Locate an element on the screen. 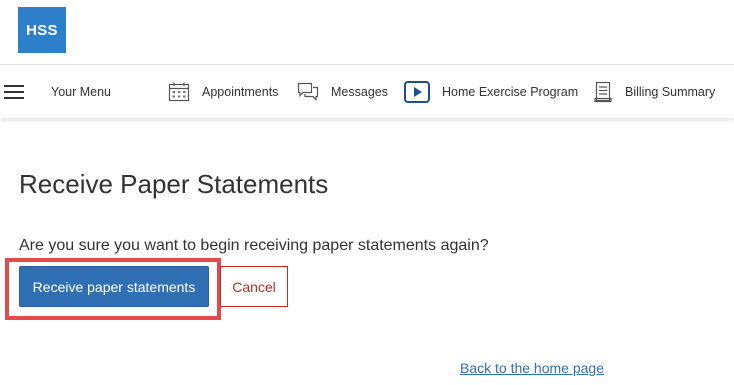 This screenshot has height=385, width=734. messages-icon is located at coordinates (308, 92).